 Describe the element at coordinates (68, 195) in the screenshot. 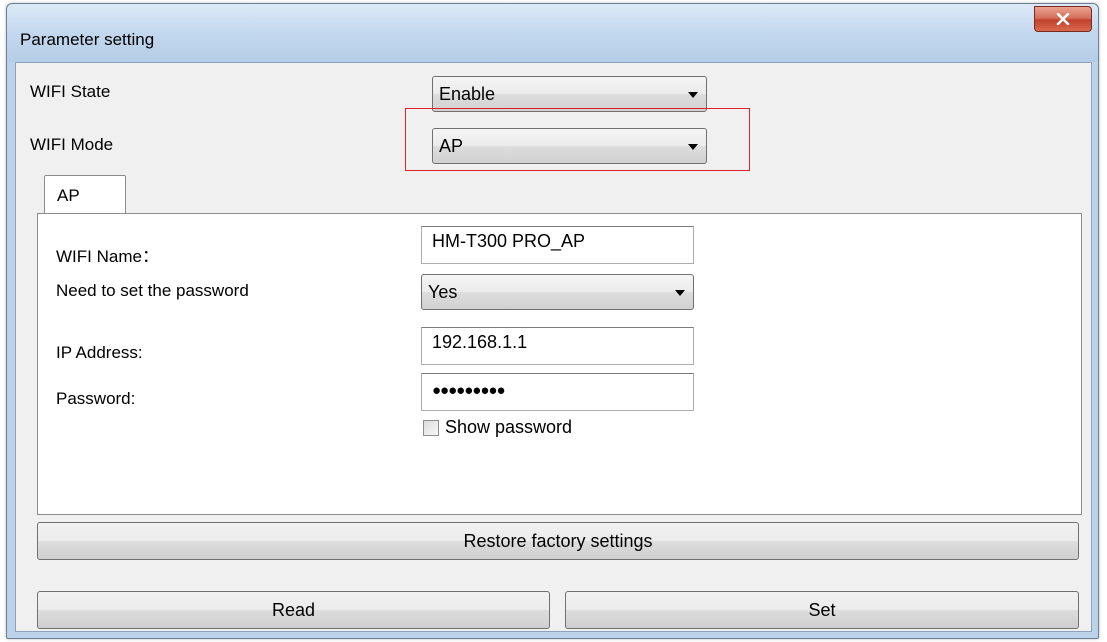

I see `tab-ap-label: AP` at that location.